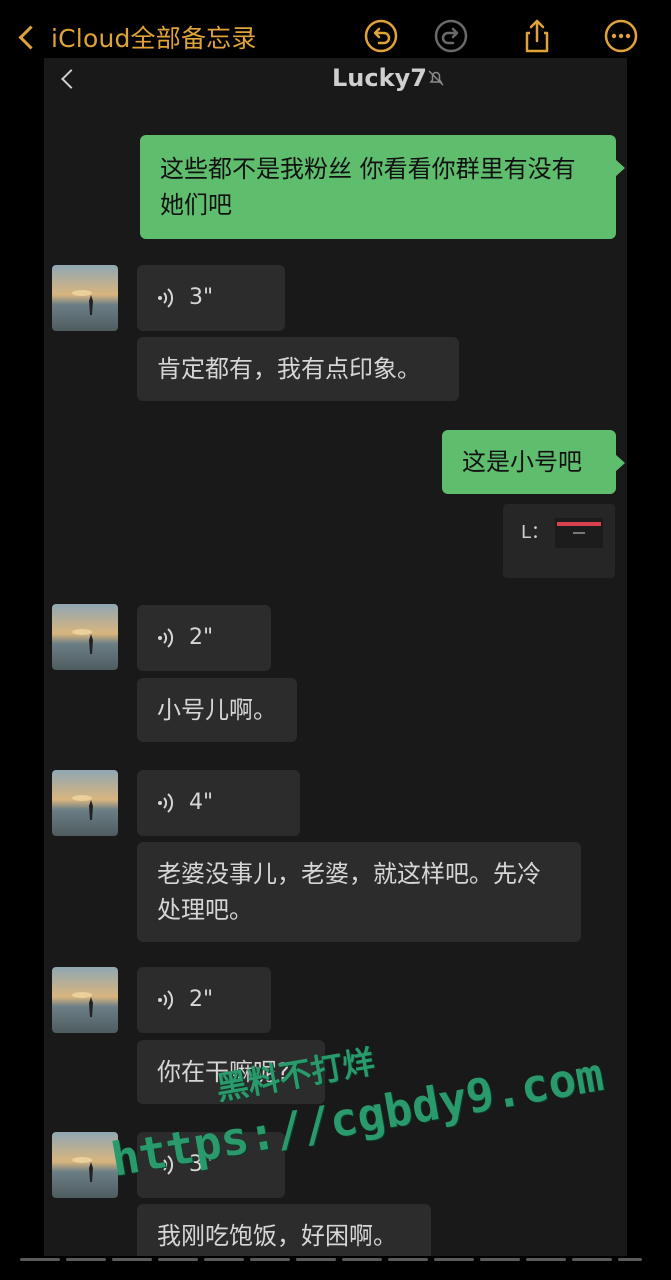  What do you see at coordinates (154, 38) in the screenshot?
I see `back-label: iCloud全部备忘录` at bounding box center [154, 38].